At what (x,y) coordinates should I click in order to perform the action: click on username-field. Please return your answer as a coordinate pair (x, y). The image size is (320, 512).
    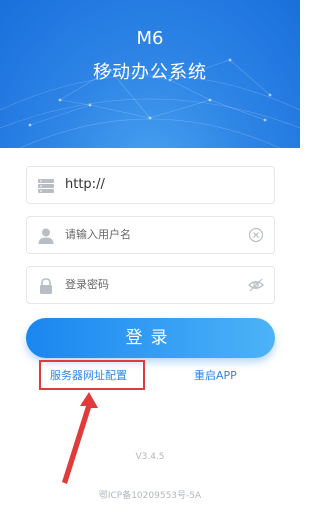
    Looking at the image, I should click on (150, 235).